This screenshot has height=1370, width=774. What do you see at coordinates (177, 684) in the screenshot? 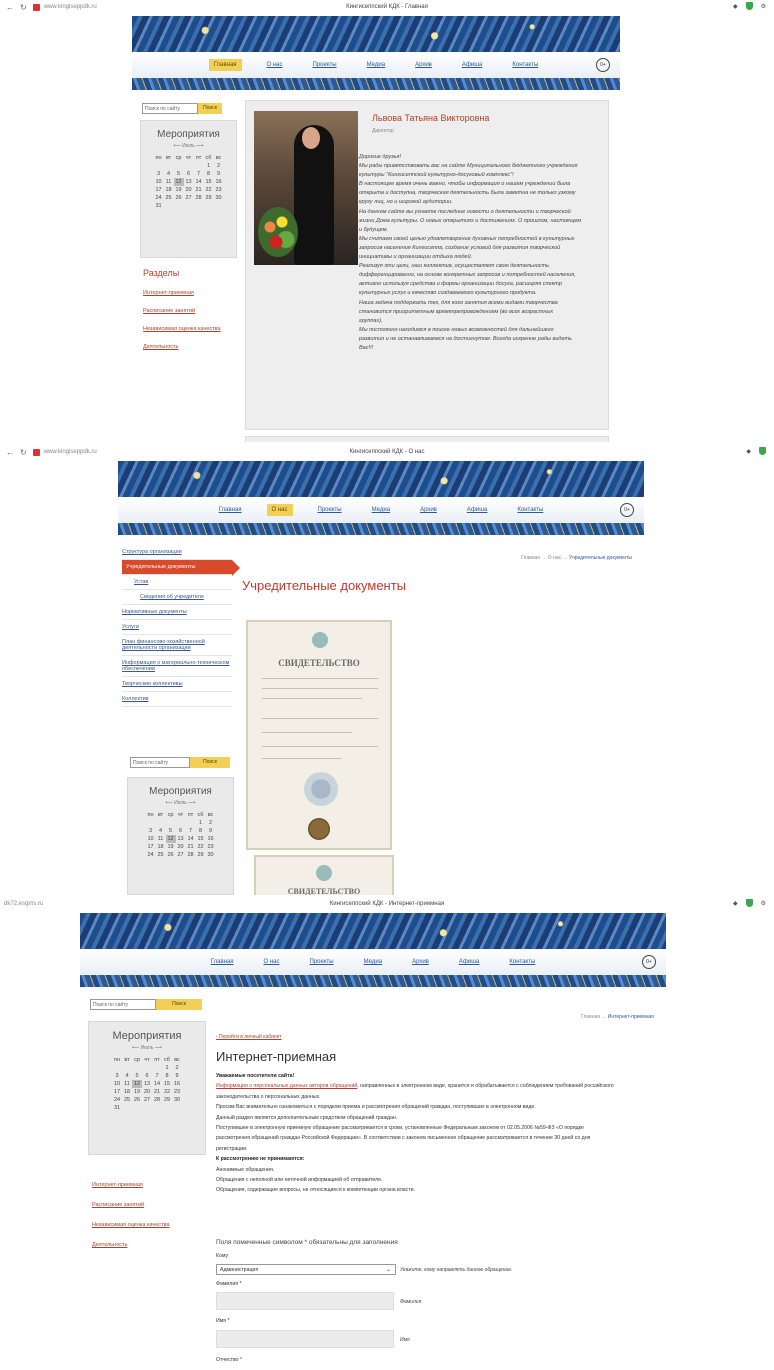
I see `sidebar-item: Творческие коллективы` at bounding box center [177, 684].